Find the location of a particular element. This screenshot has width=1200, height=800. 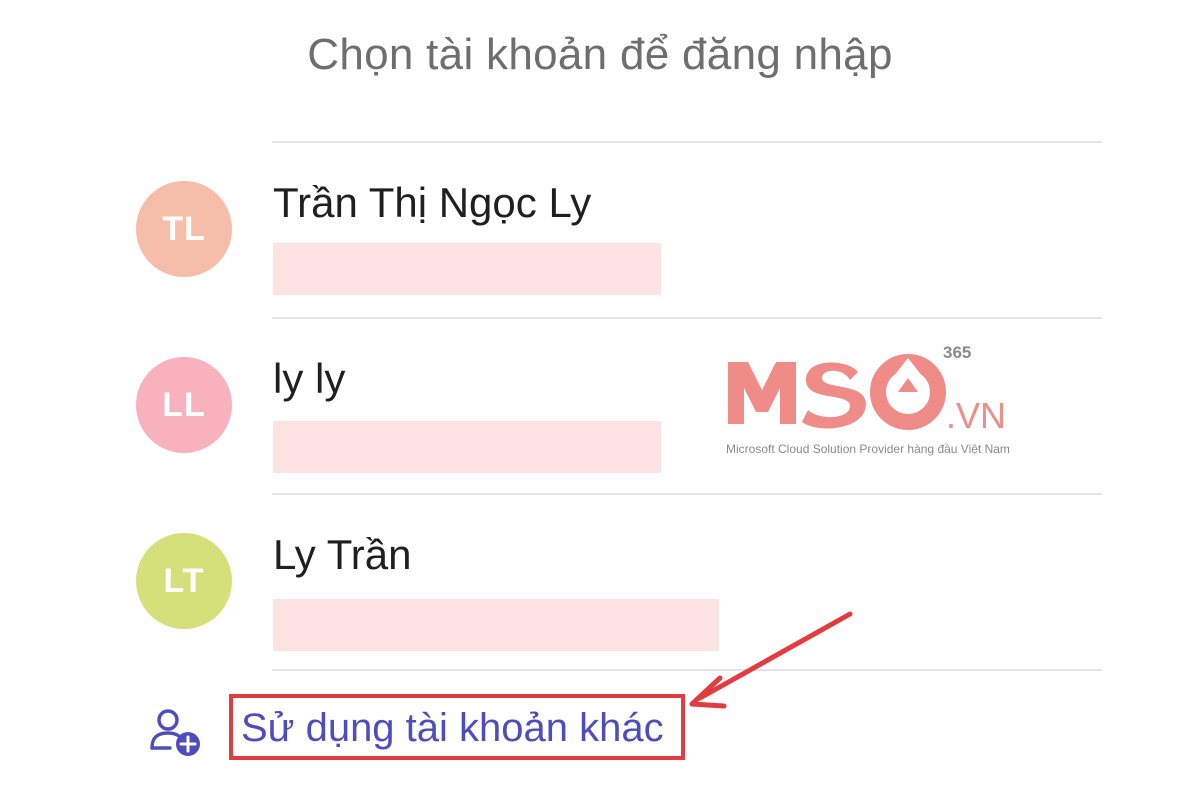

account-name: ly ly is located at coordinates (309, 378).